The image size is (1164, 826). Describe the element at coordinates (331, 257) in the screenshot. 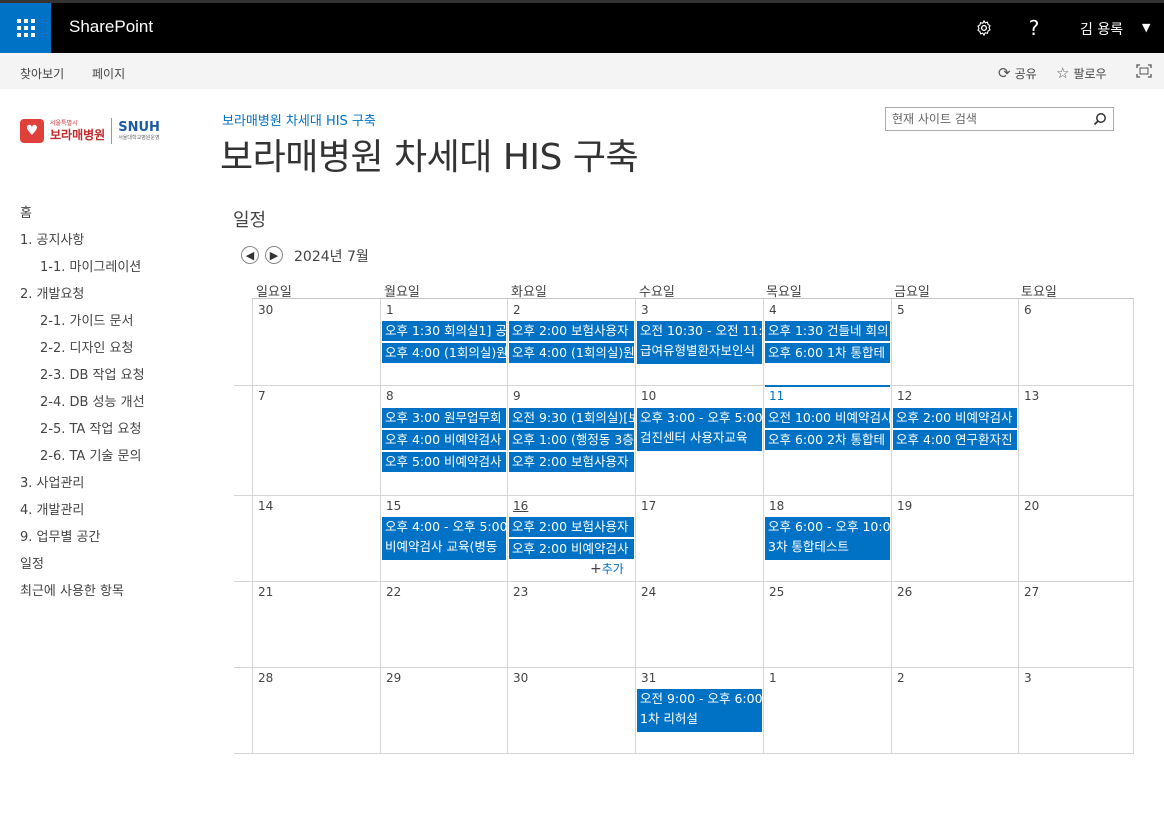

I see `month-label: 2024년 7월` at that location.